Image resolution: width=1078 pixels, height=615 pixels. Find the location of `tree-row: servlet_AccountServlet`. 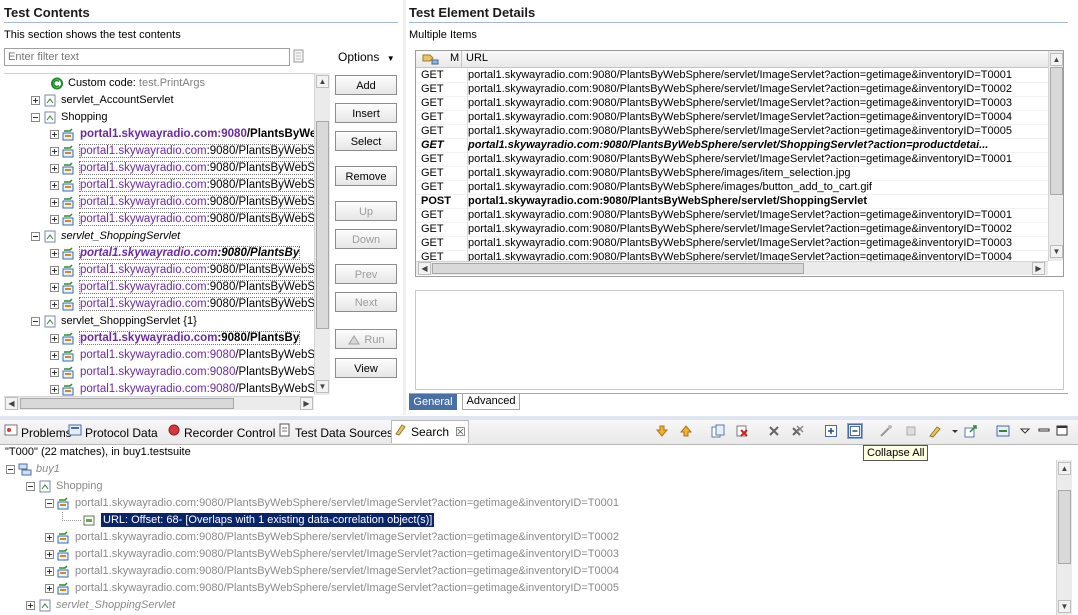

tree-row: servlet_AccountServlet is located at coordinates (102, 100).